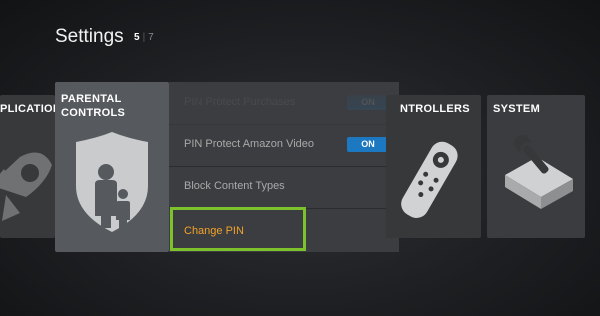 This screenshot has height=316, width=600. What do you see at coordinates (112, 182) in the screenshot?
I see `shield-family-icon` at bounding box center [112, 182].